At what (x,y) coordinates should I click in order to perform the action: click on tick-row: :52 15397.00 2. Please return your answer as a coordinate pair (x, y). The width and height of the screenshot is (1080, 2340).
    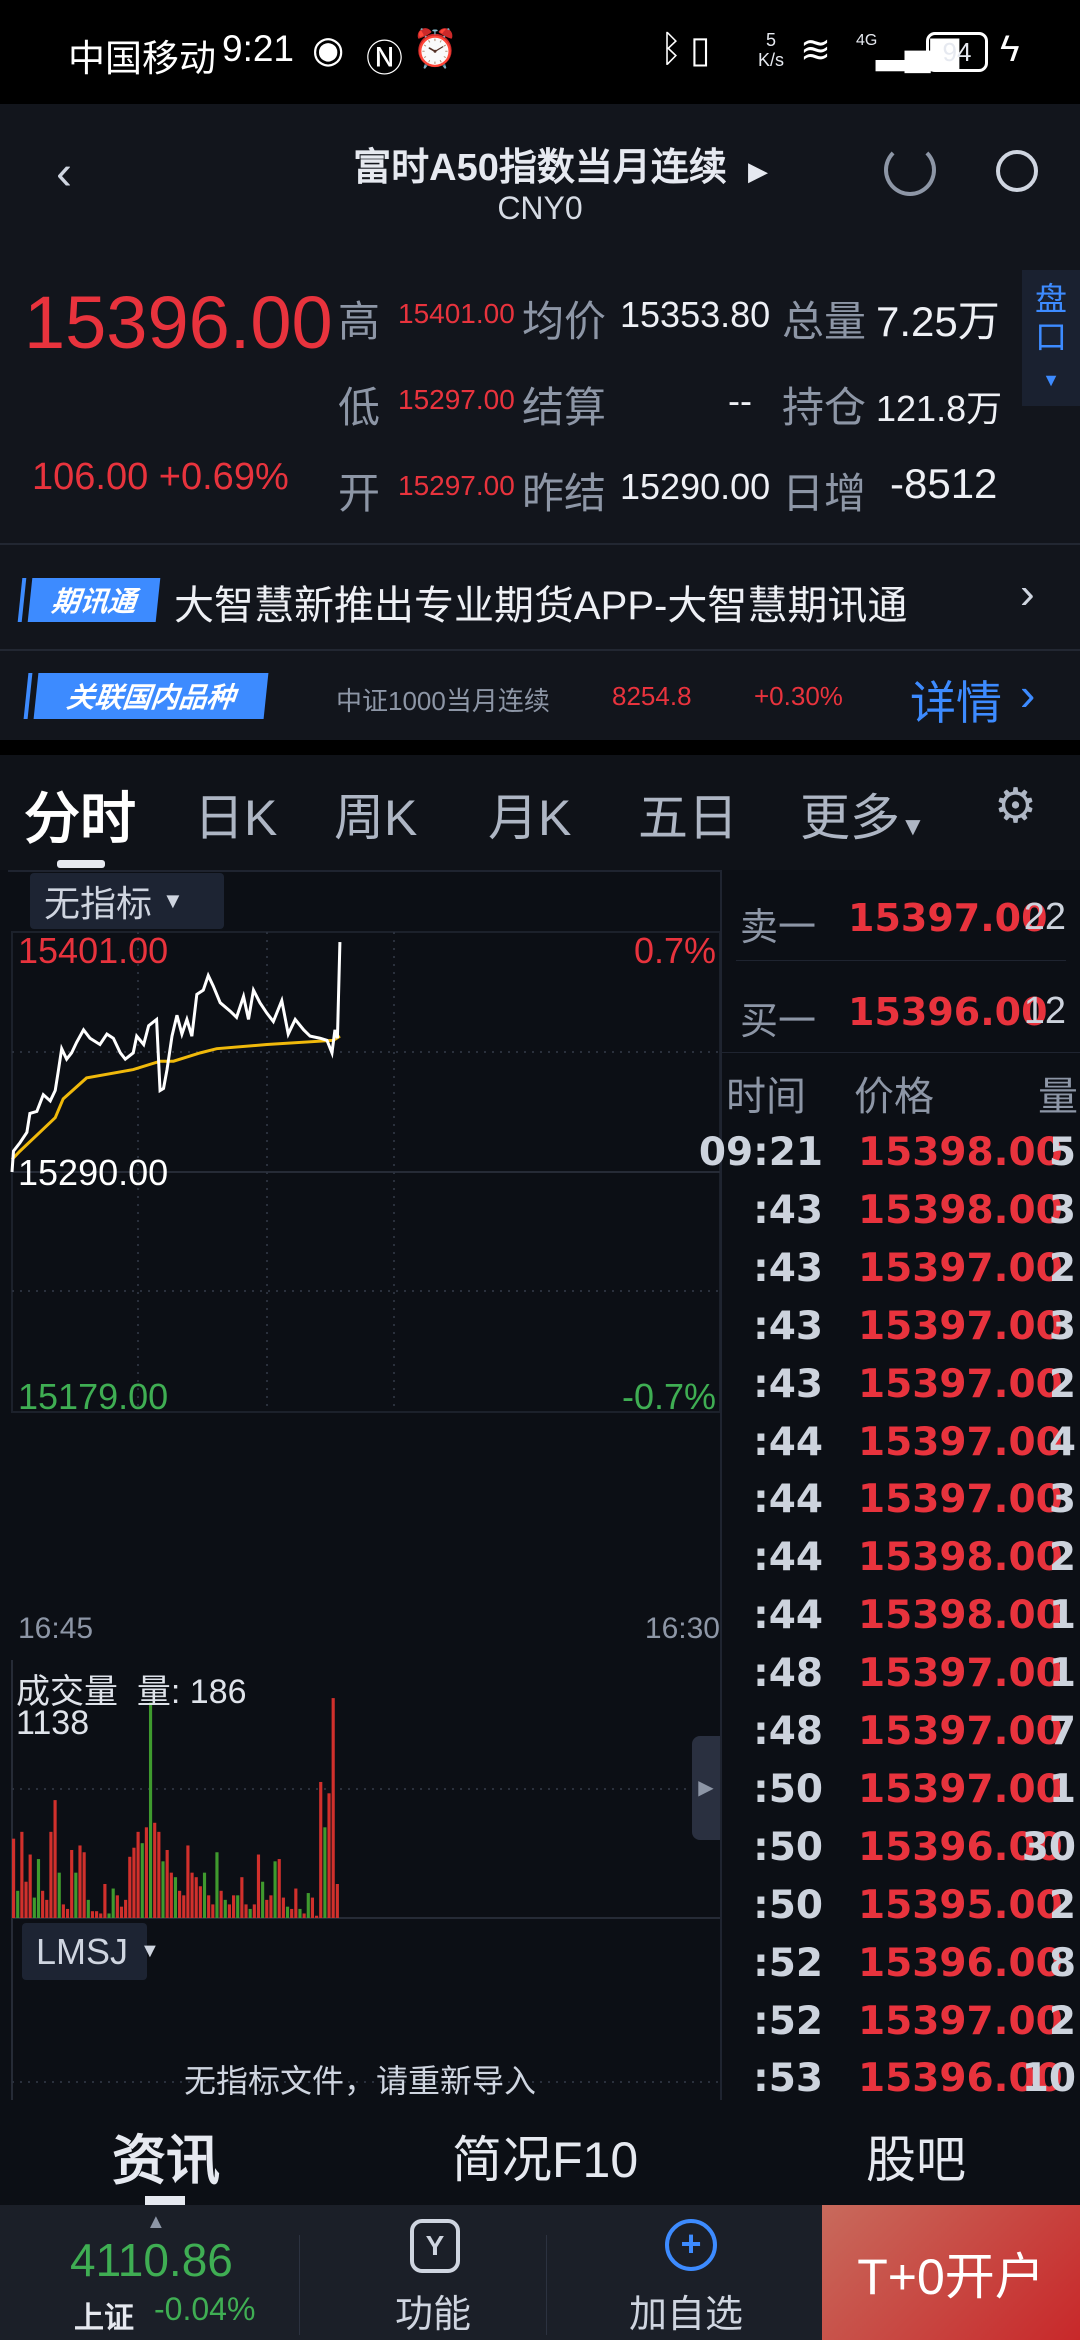
    Looking at the image, I should click on (901, 2028).